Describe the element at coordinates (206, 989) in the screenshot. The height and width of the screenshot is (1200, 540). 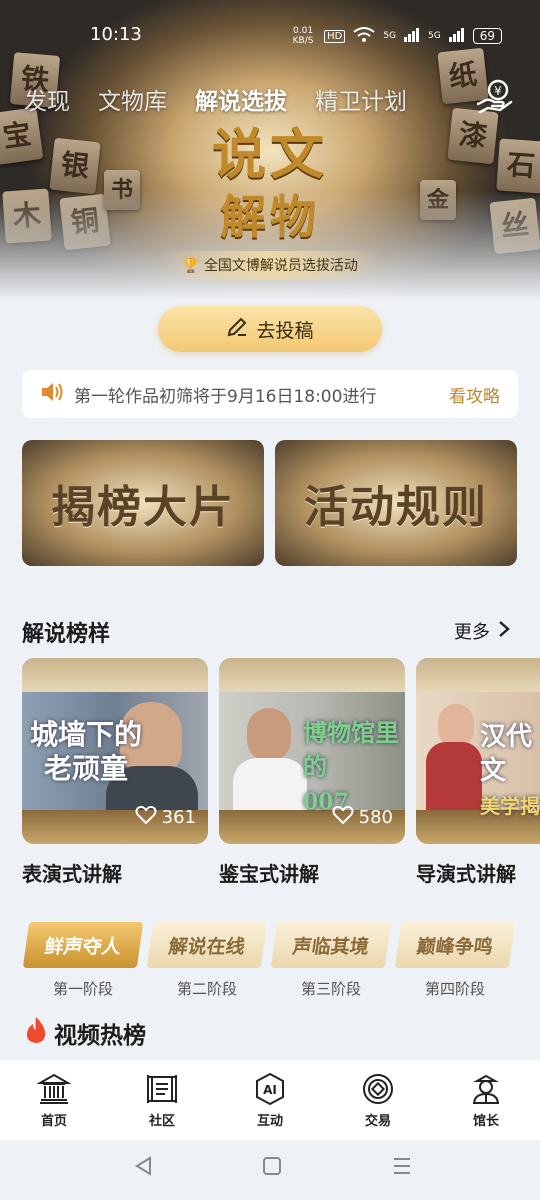
I see `stage-caption: 第二阶段` at that location.